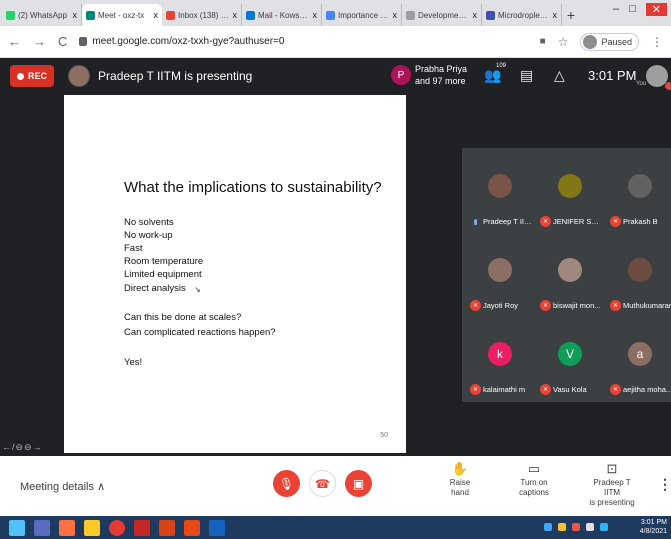  I want to click on participant-count: 109, so click(501, 66).